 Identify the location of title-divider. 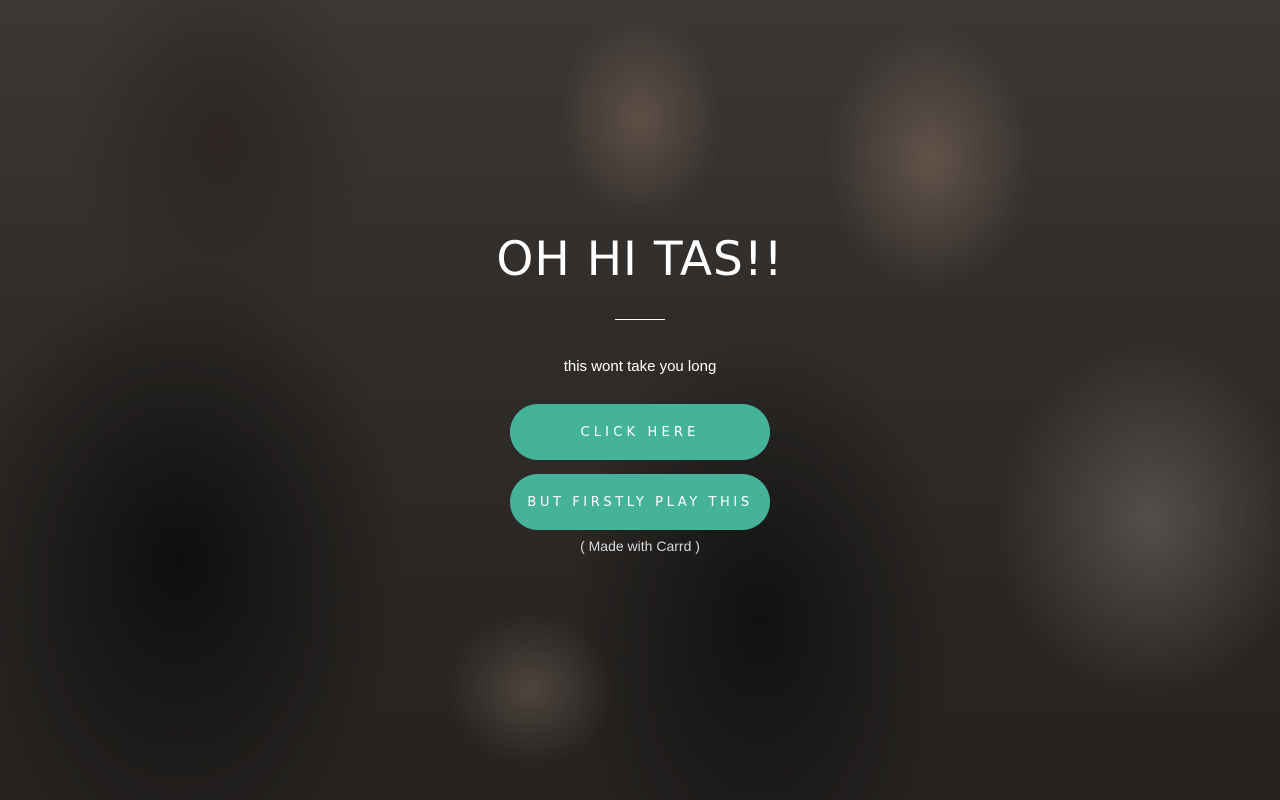
(640, 319).